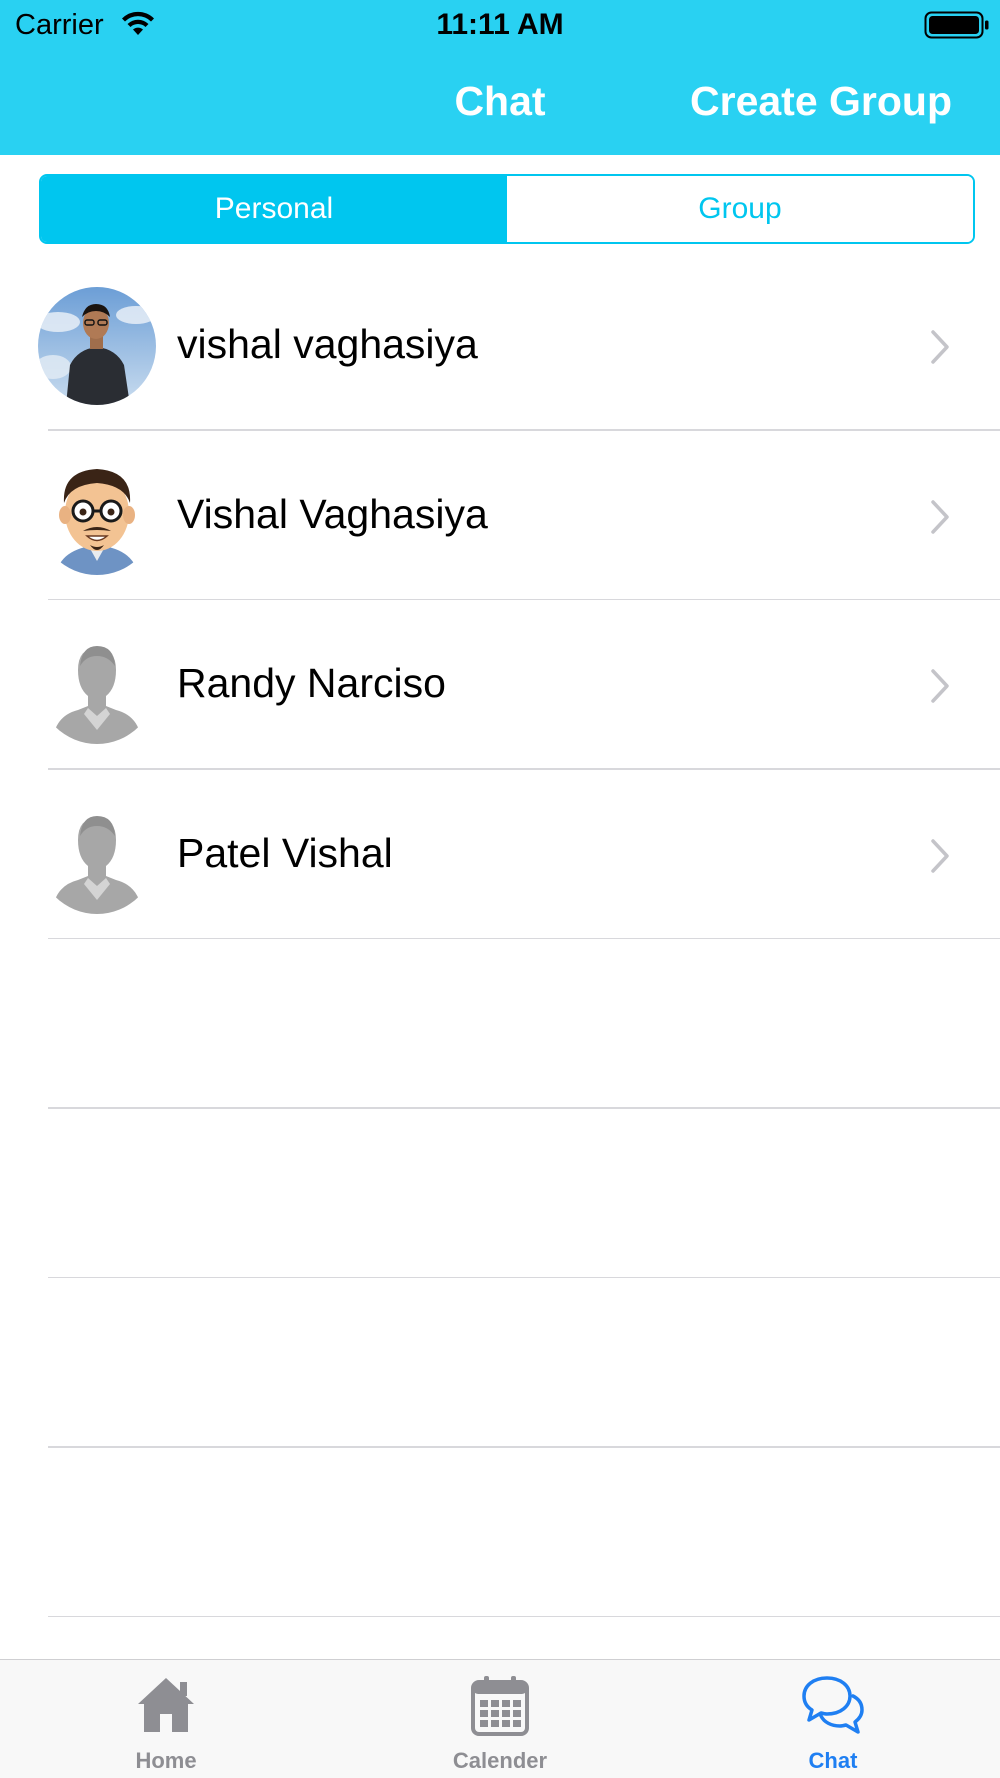 This screenshot has height=1778, width=1000. I want to click on contact-name: Vishal Vaghasiya, so click(332, 513).